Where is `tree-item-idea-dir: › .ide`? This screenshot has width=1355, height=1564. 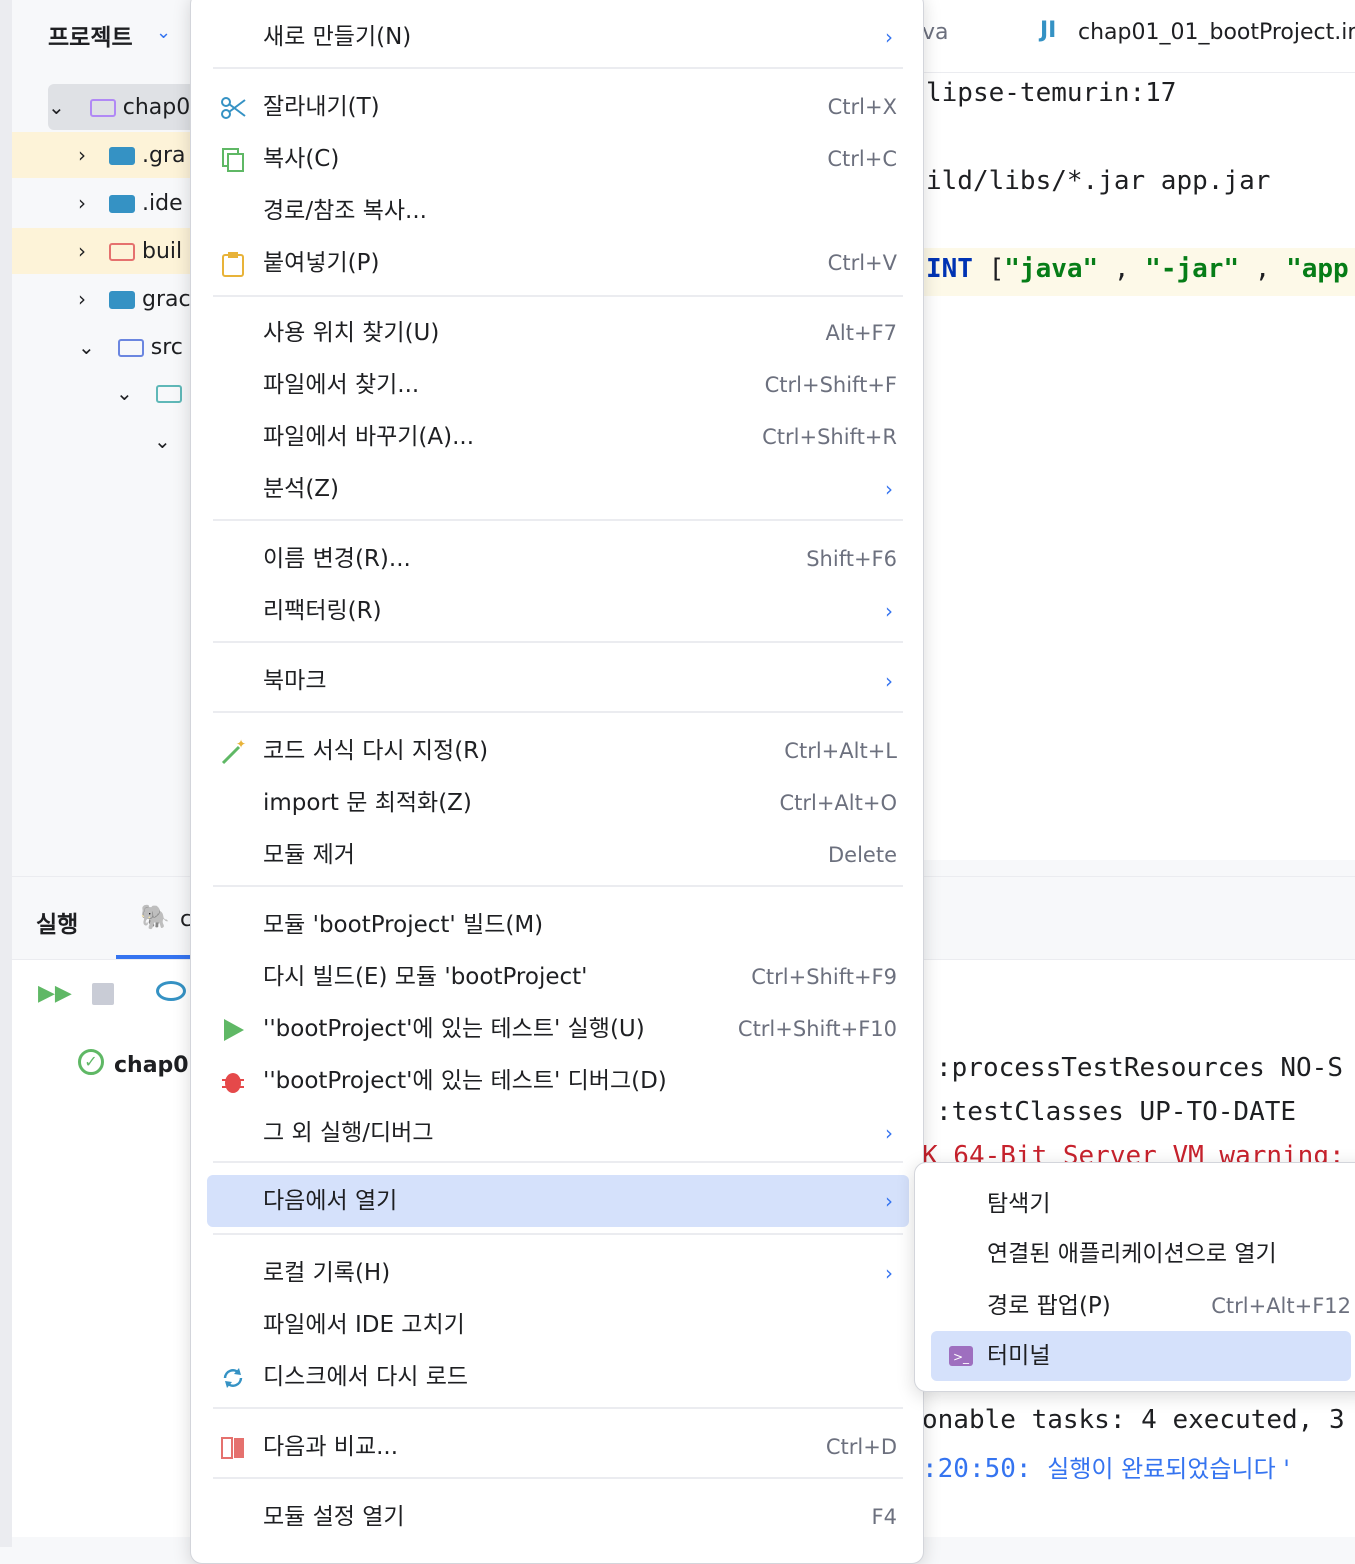
tree-item-idea-dir: › .ide is located at coordinates (112, 203).